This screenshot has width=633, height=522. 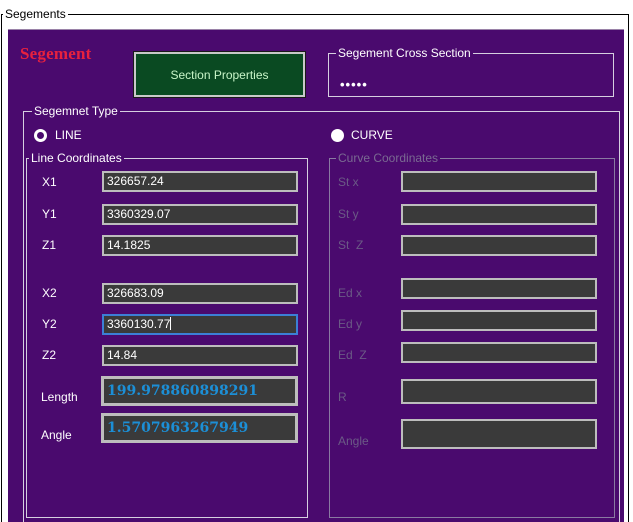 I want to click on st-x-label: St x, so click(x=348, y=182).